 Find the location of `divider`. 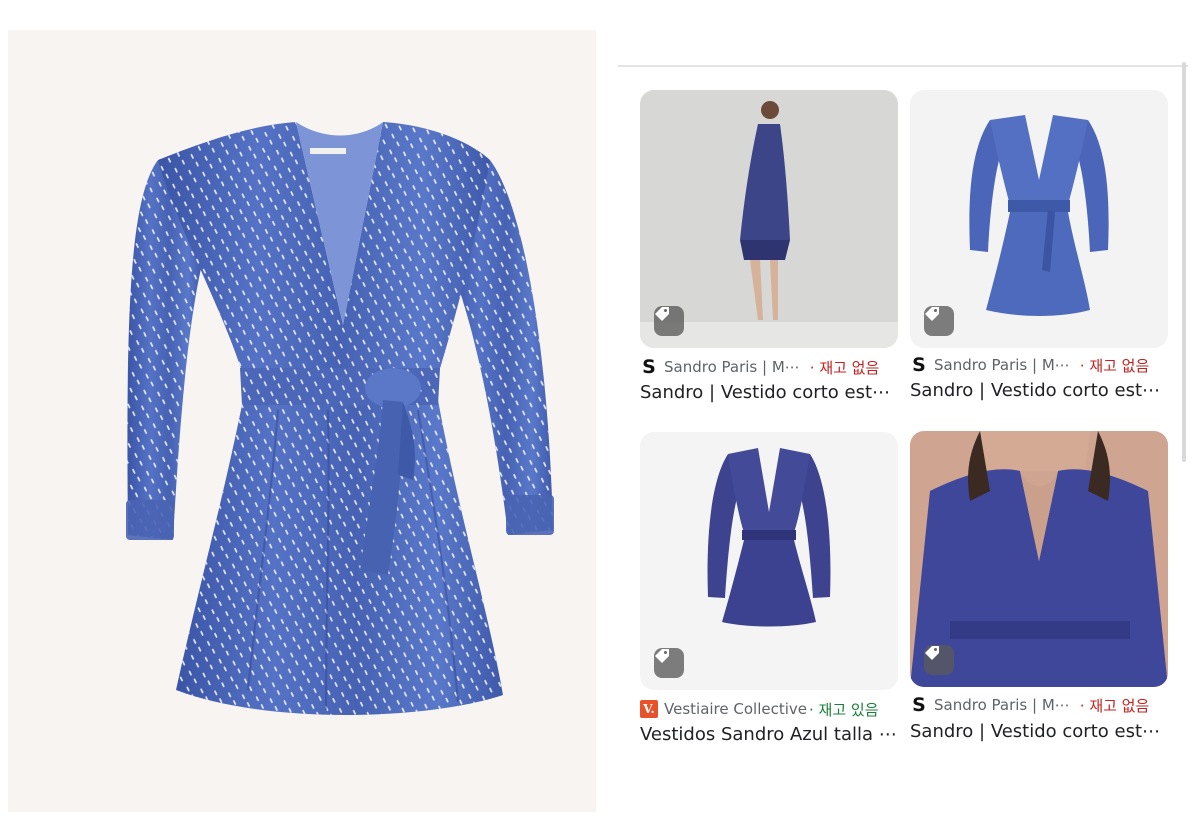

divider is located at coordinates (903, 66).